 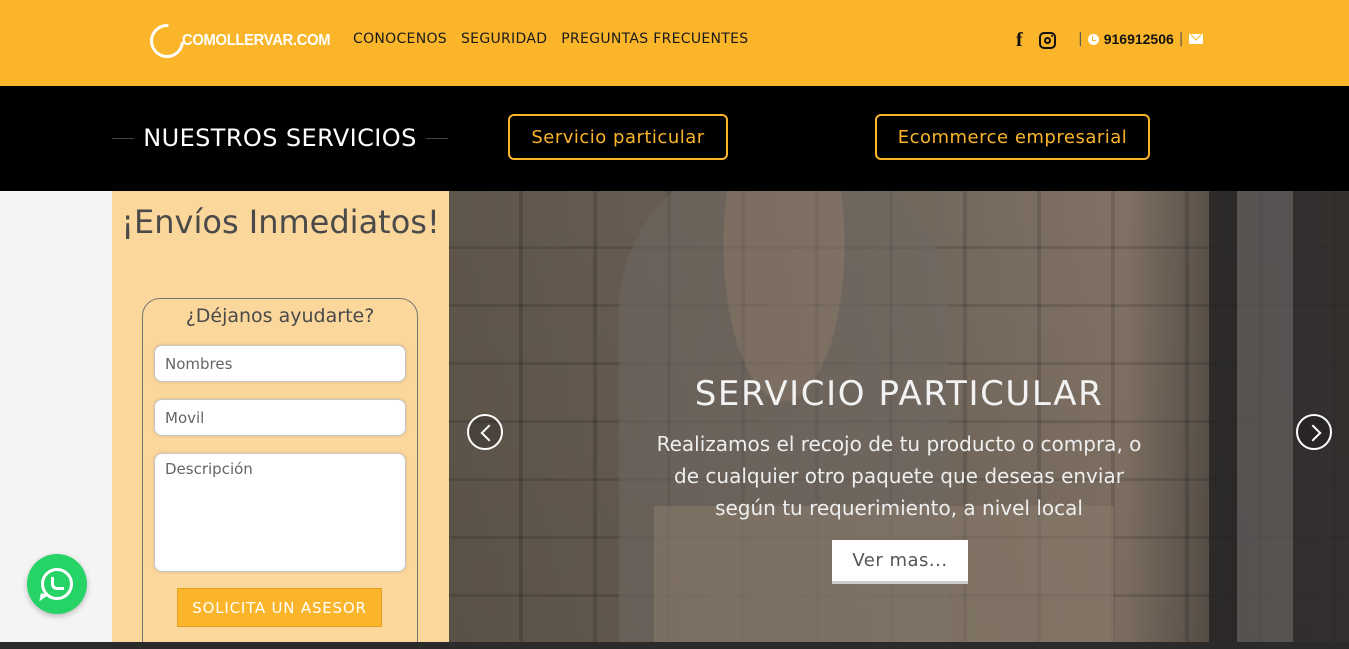 What do you see at coordinates (1279, 416) in the screenshot?
I see `hero-van-image` at bounding box center [1279, 416].